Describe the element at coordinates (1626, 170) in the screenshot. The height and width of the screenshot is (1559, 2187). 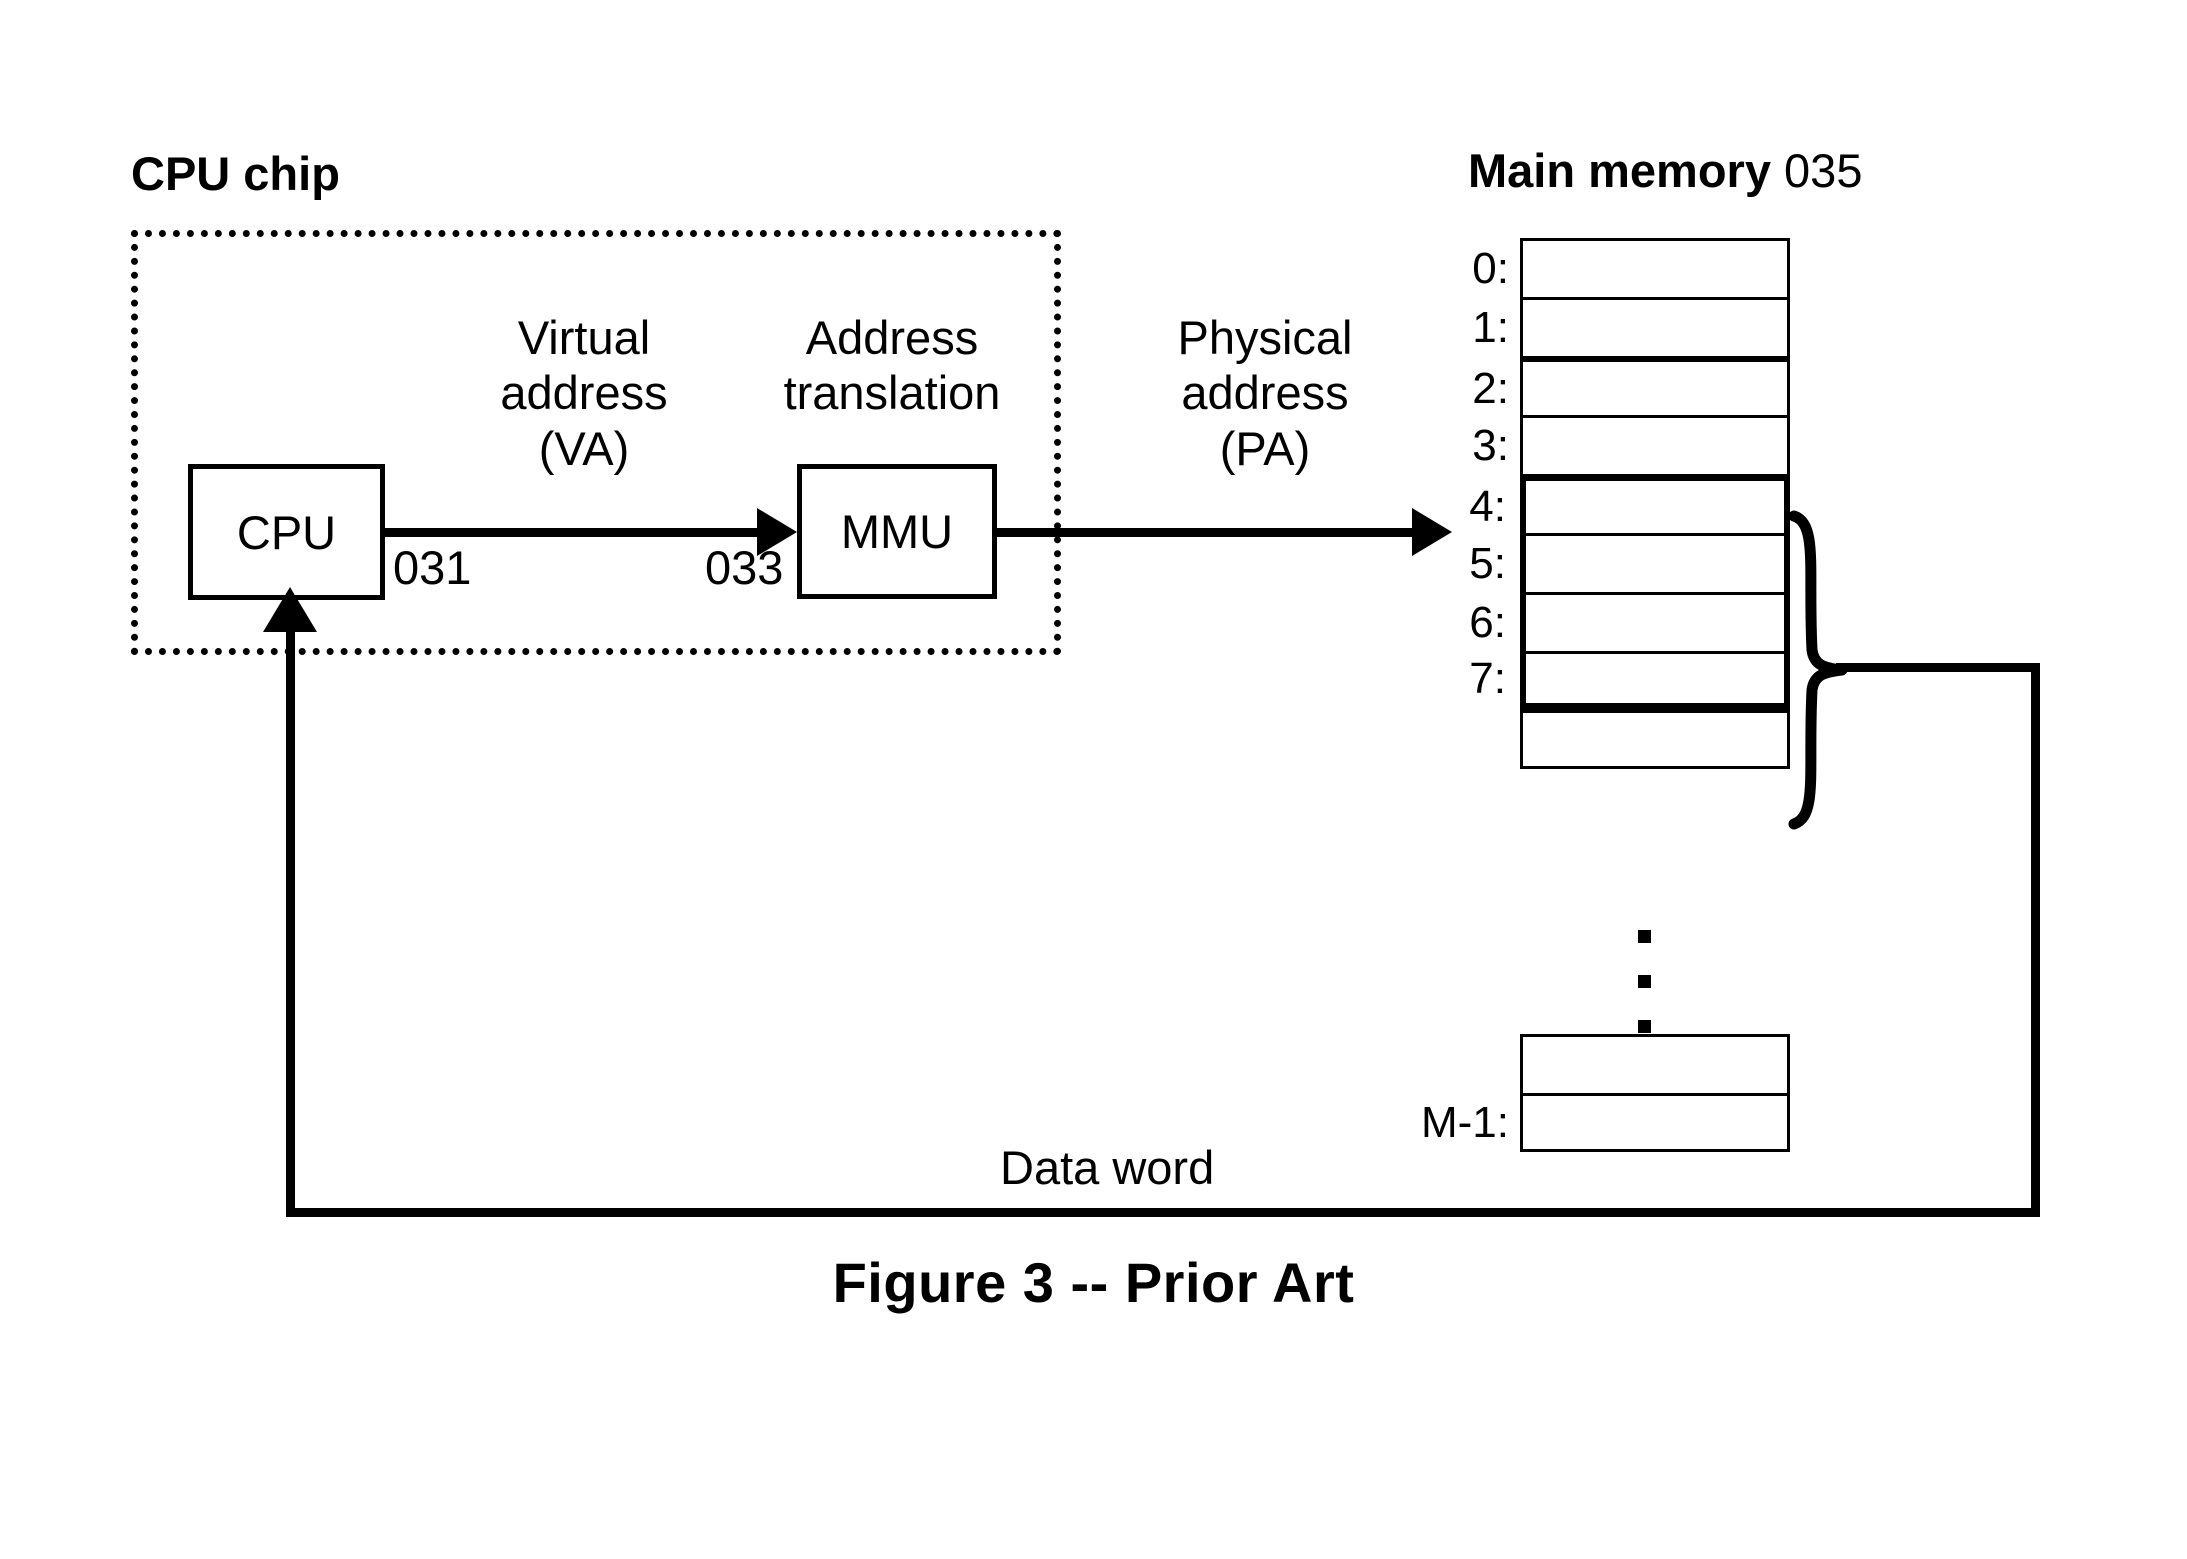
I see `main-memory-title-text: Main memory` at that location.